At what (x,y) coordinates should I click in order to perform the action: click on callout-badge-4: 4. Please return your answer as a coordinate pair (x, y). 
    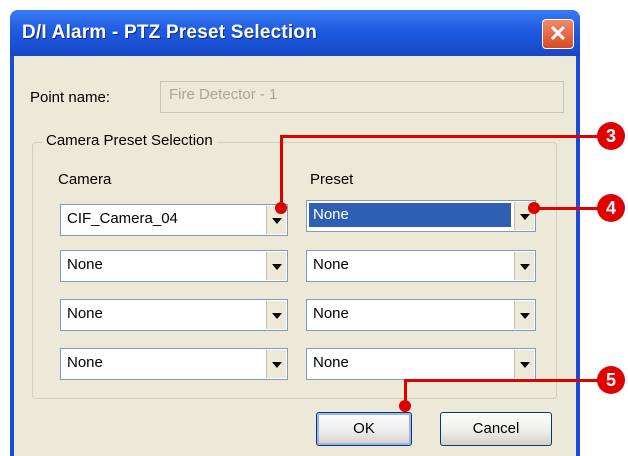
    Looking at the image, I should click on (611, 208).